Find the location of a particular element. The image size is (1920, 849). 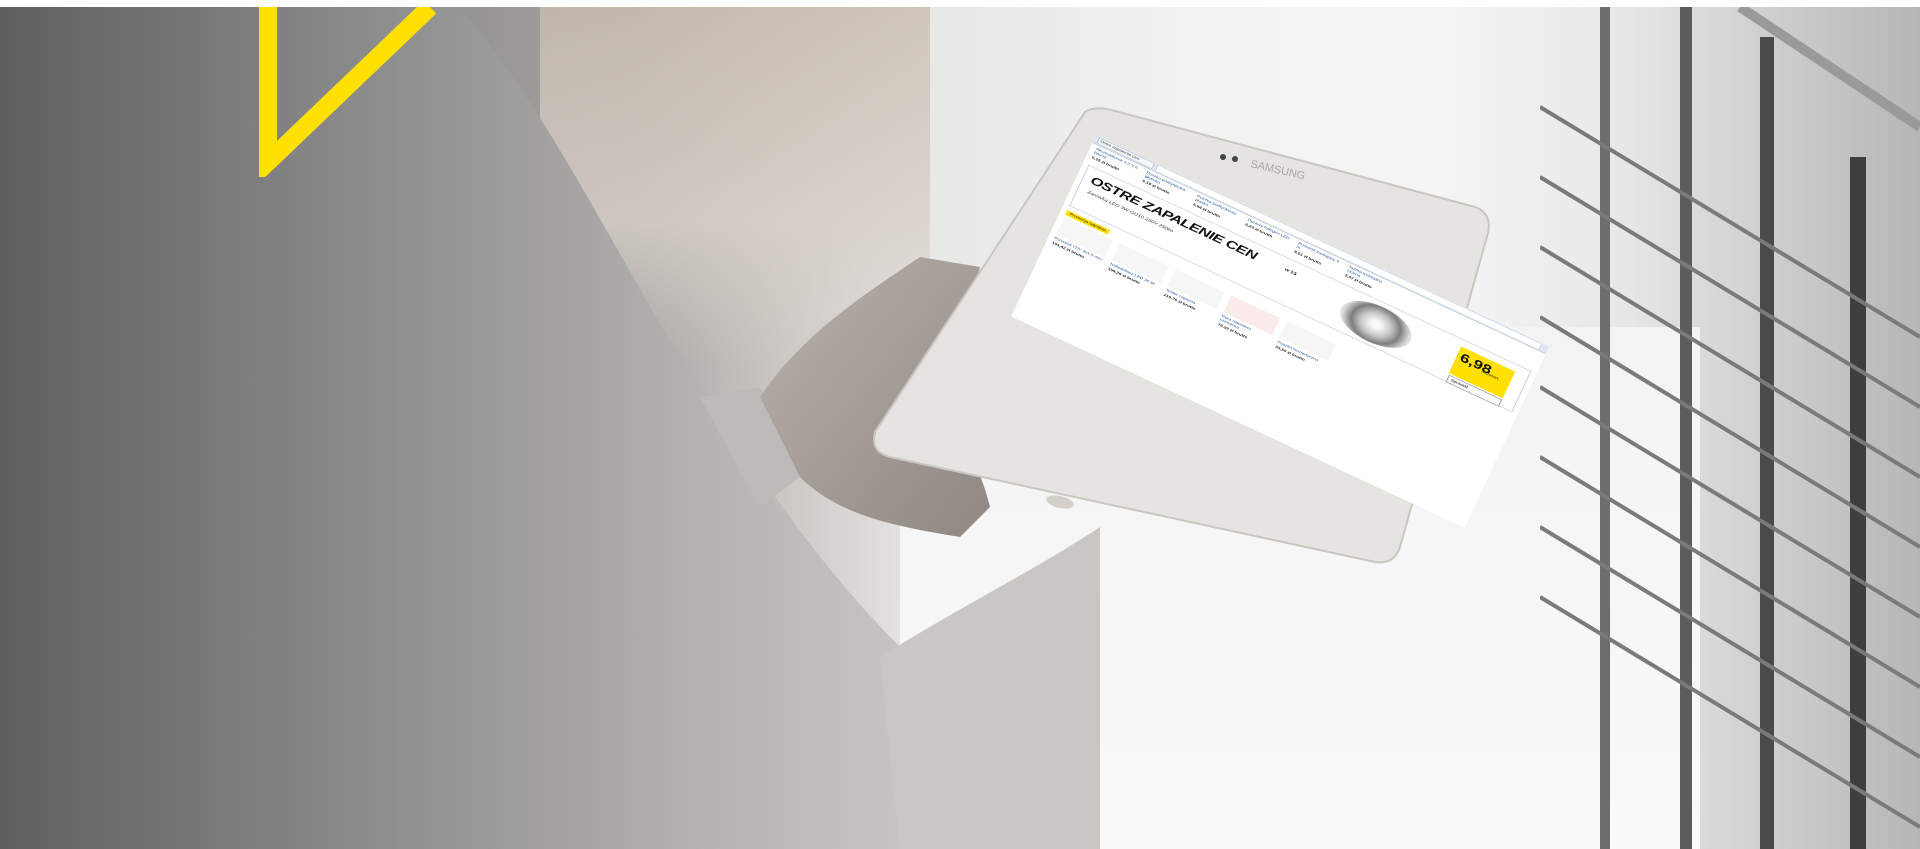

banner-week: w 13 is located at coordinates (1290, 272).